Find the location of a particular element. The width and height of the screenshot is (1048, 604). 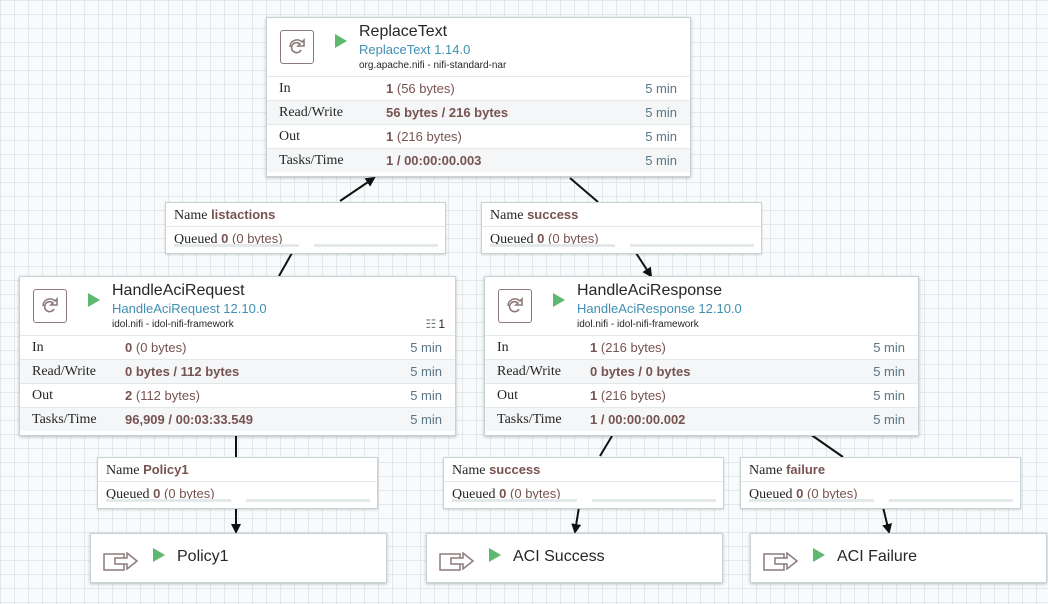

processor-name: HandleAciResponse is located at coordinates (649, 290).